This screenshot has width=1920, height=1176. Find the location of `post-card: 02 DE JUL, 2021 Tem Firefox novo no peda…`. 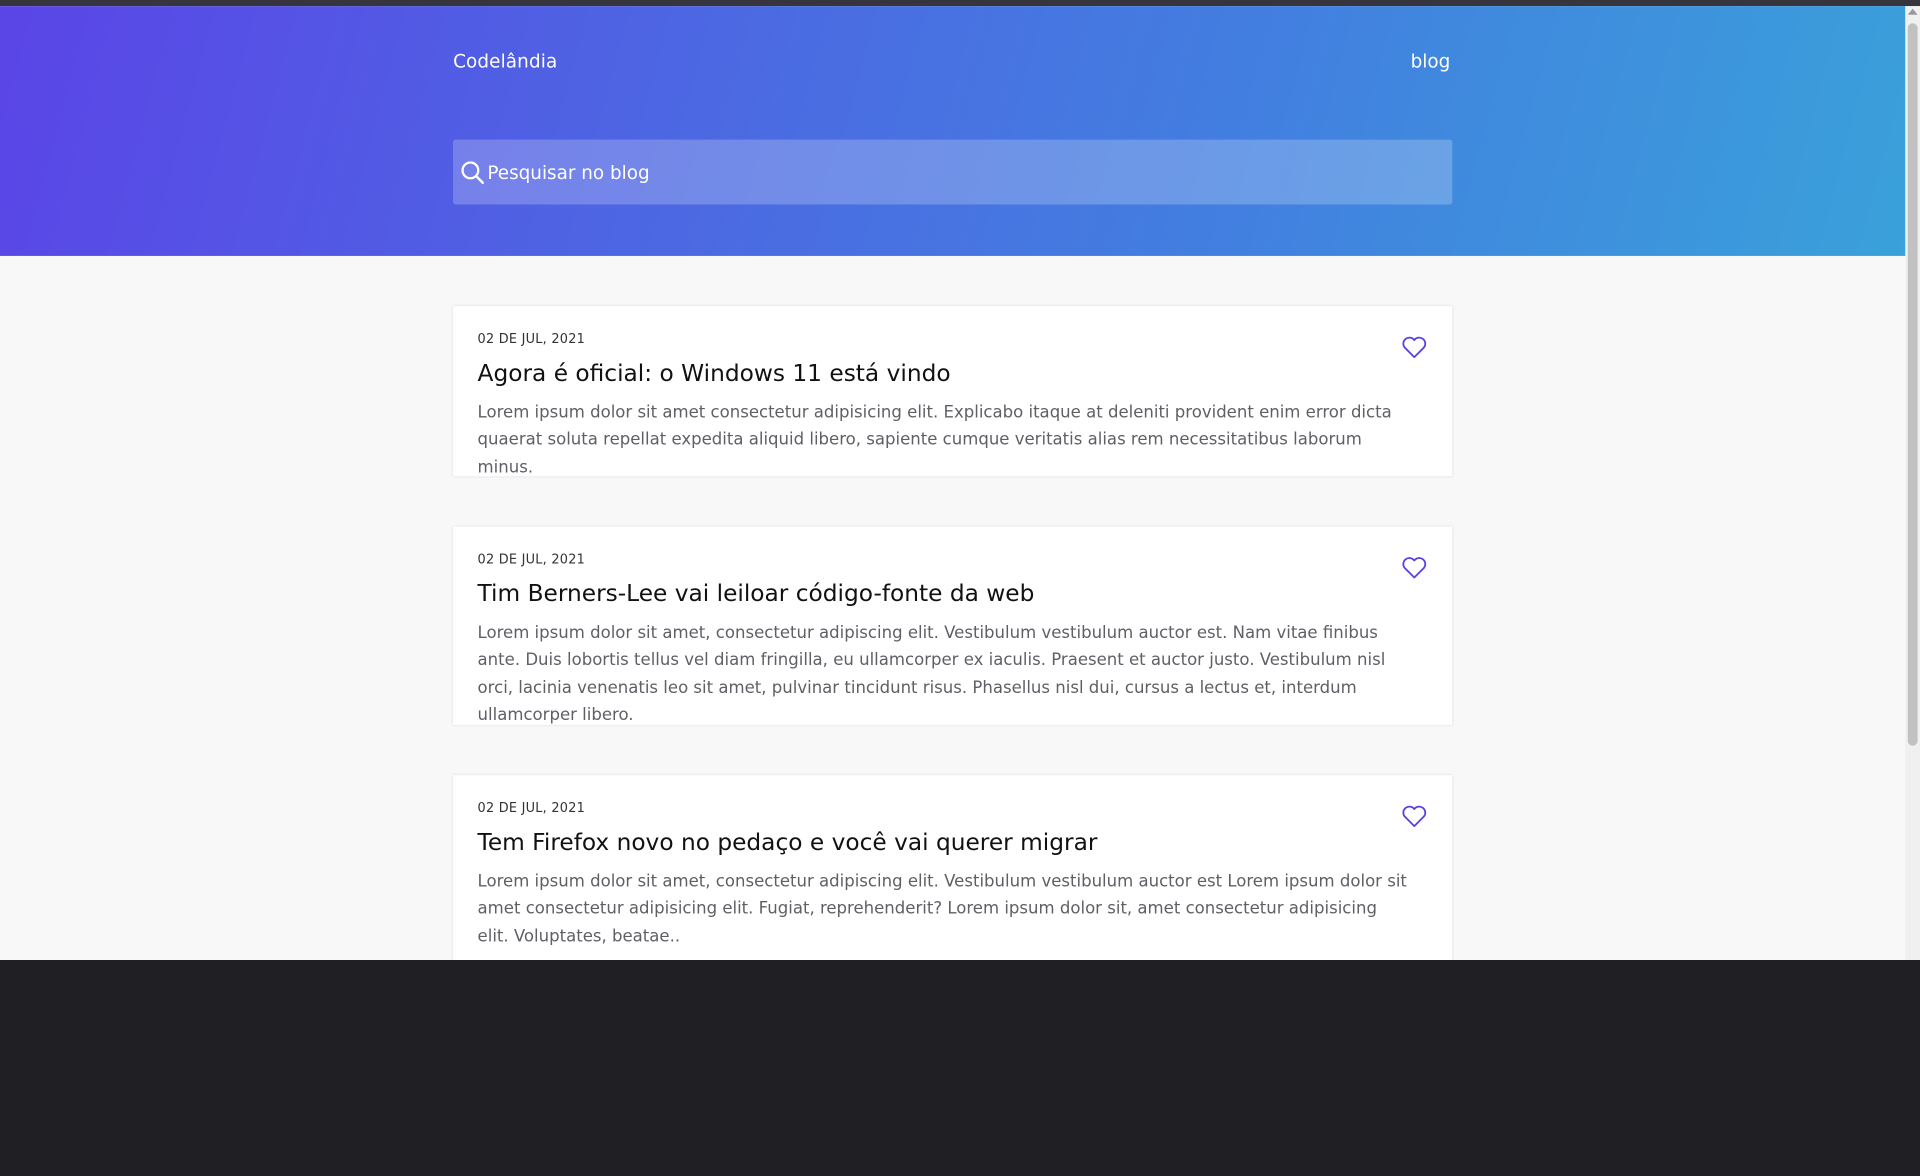

post-card: 02 DE JUL, 2021 Tem Firefox novo no peda… is located at coordinates (953, 868).